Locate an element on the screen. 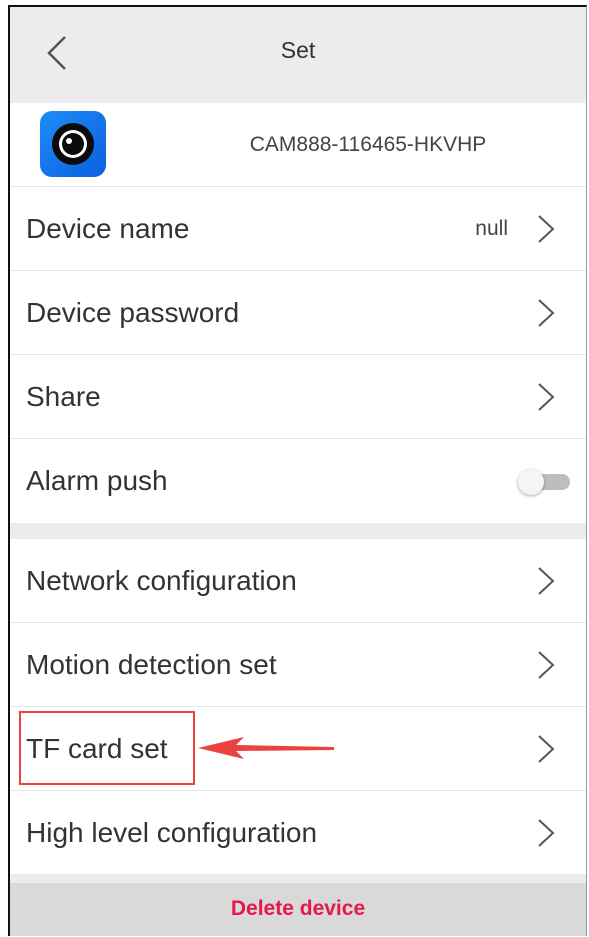 The height and width of the screenshot is (937, 589). row-label: High level configuration is located at coordinates (172, 832).